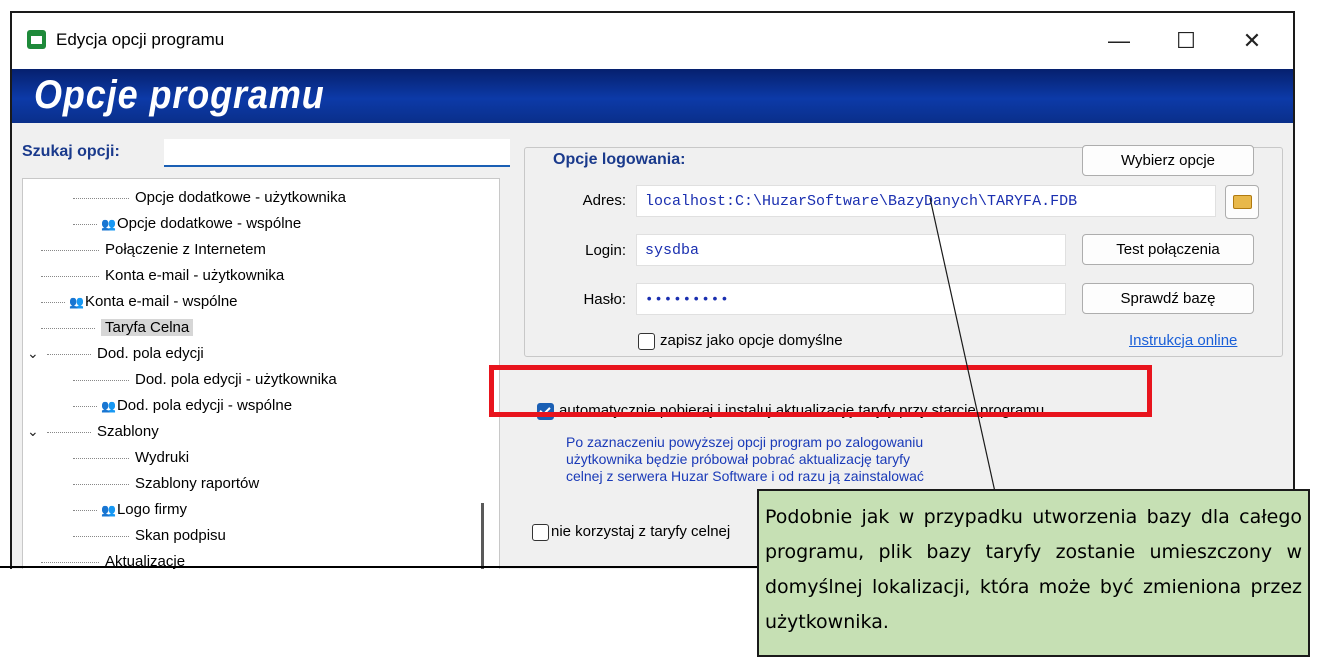 The width and height of the screenshot is (1325, 659). I want to click on address-label: Adres:, so click(604, 200).